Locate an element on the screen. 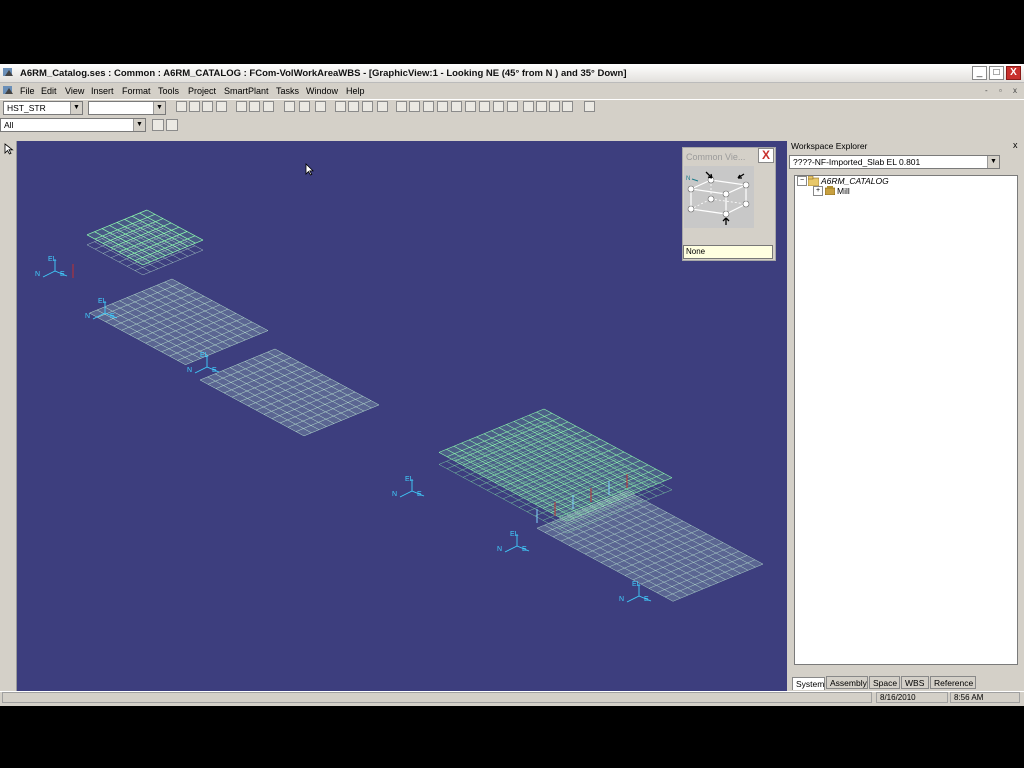 This screenshot has width=1024, height=768. menu-insert: Insert is located at coordinates (102, 91).